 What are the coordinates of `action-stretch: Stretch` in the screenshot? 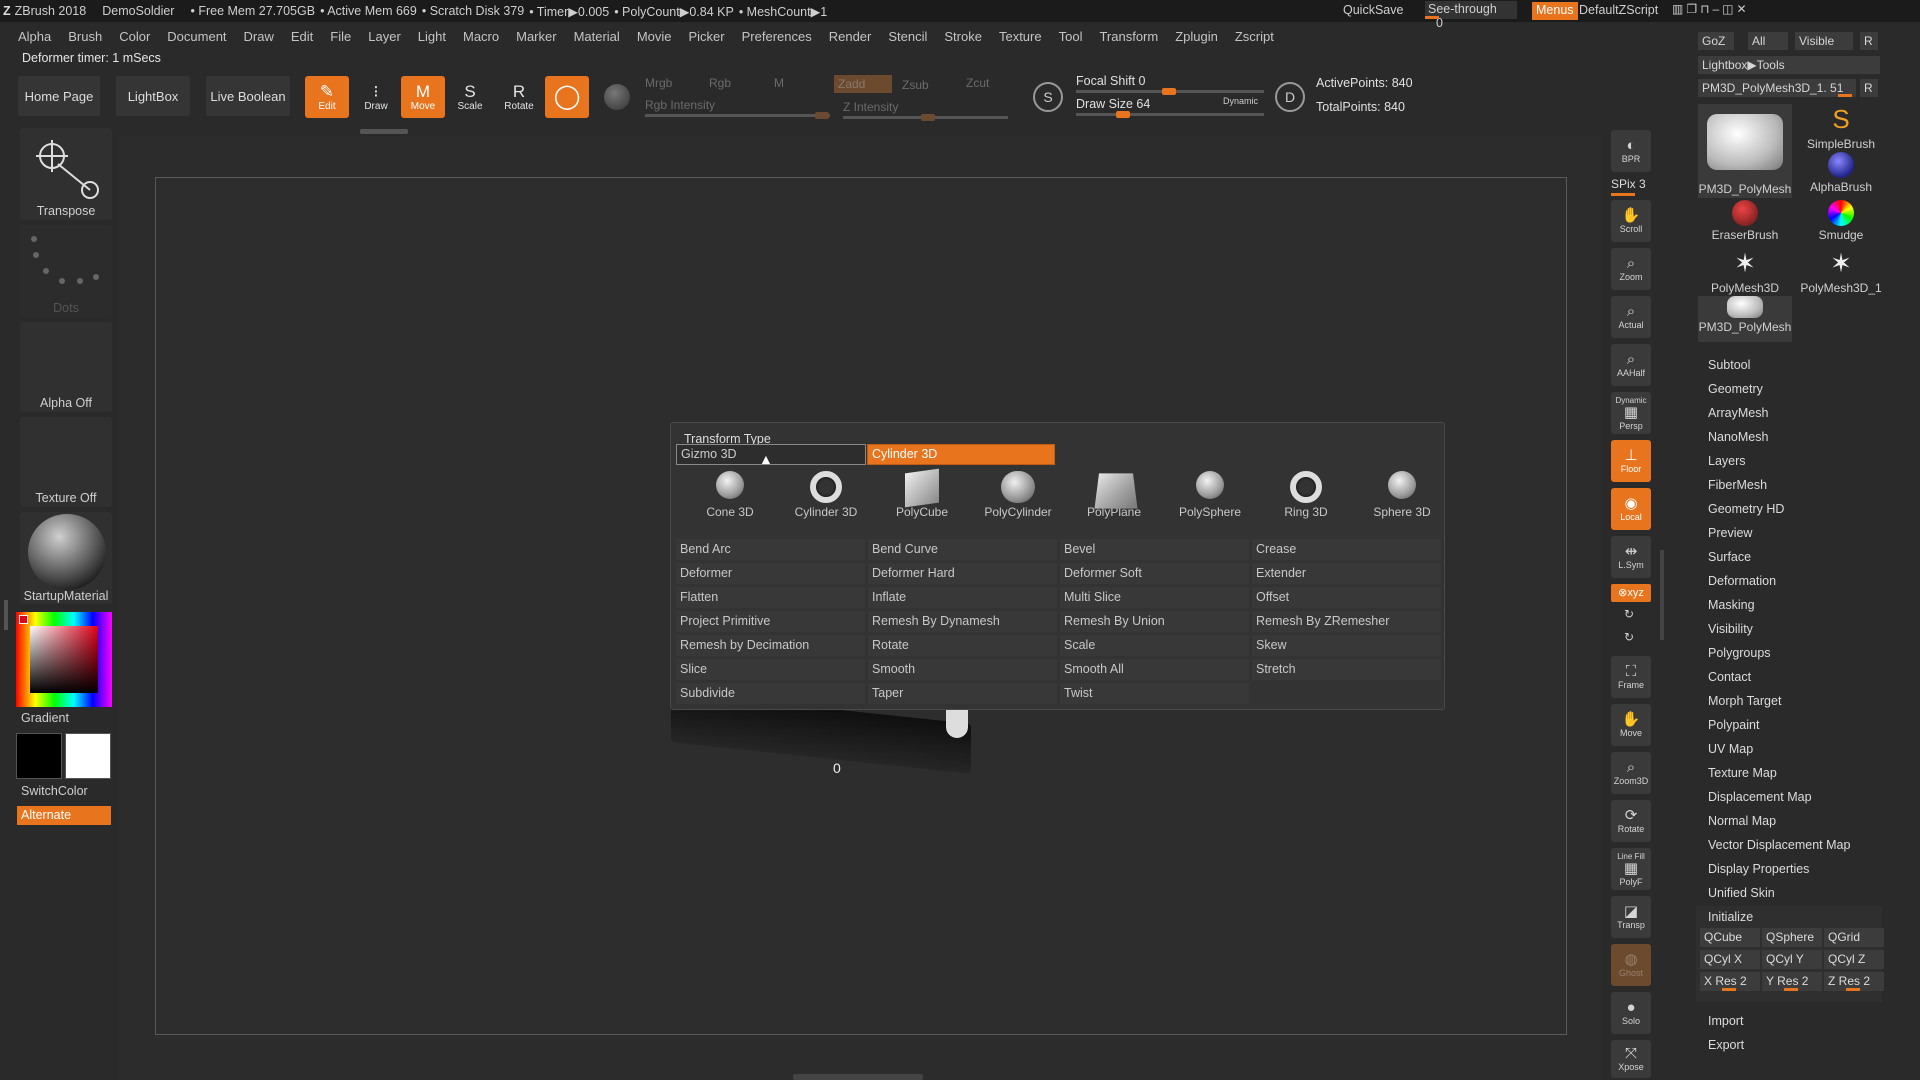 It's located at (1346, 669).